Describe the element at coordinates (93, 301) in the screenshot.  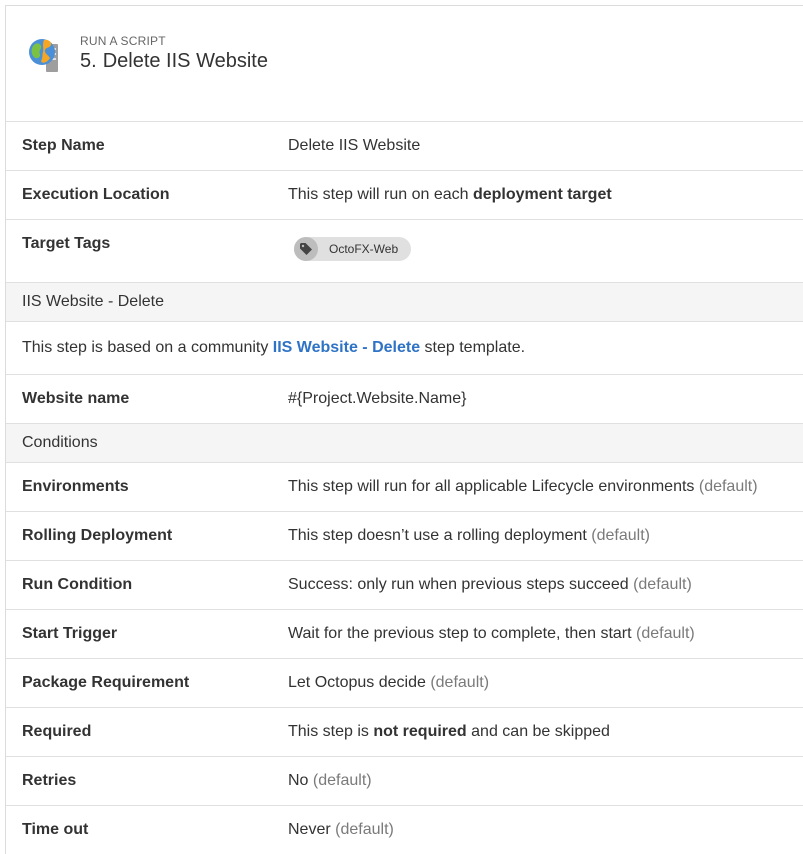
I see `section-title: IIS Website - Delete` at that location.